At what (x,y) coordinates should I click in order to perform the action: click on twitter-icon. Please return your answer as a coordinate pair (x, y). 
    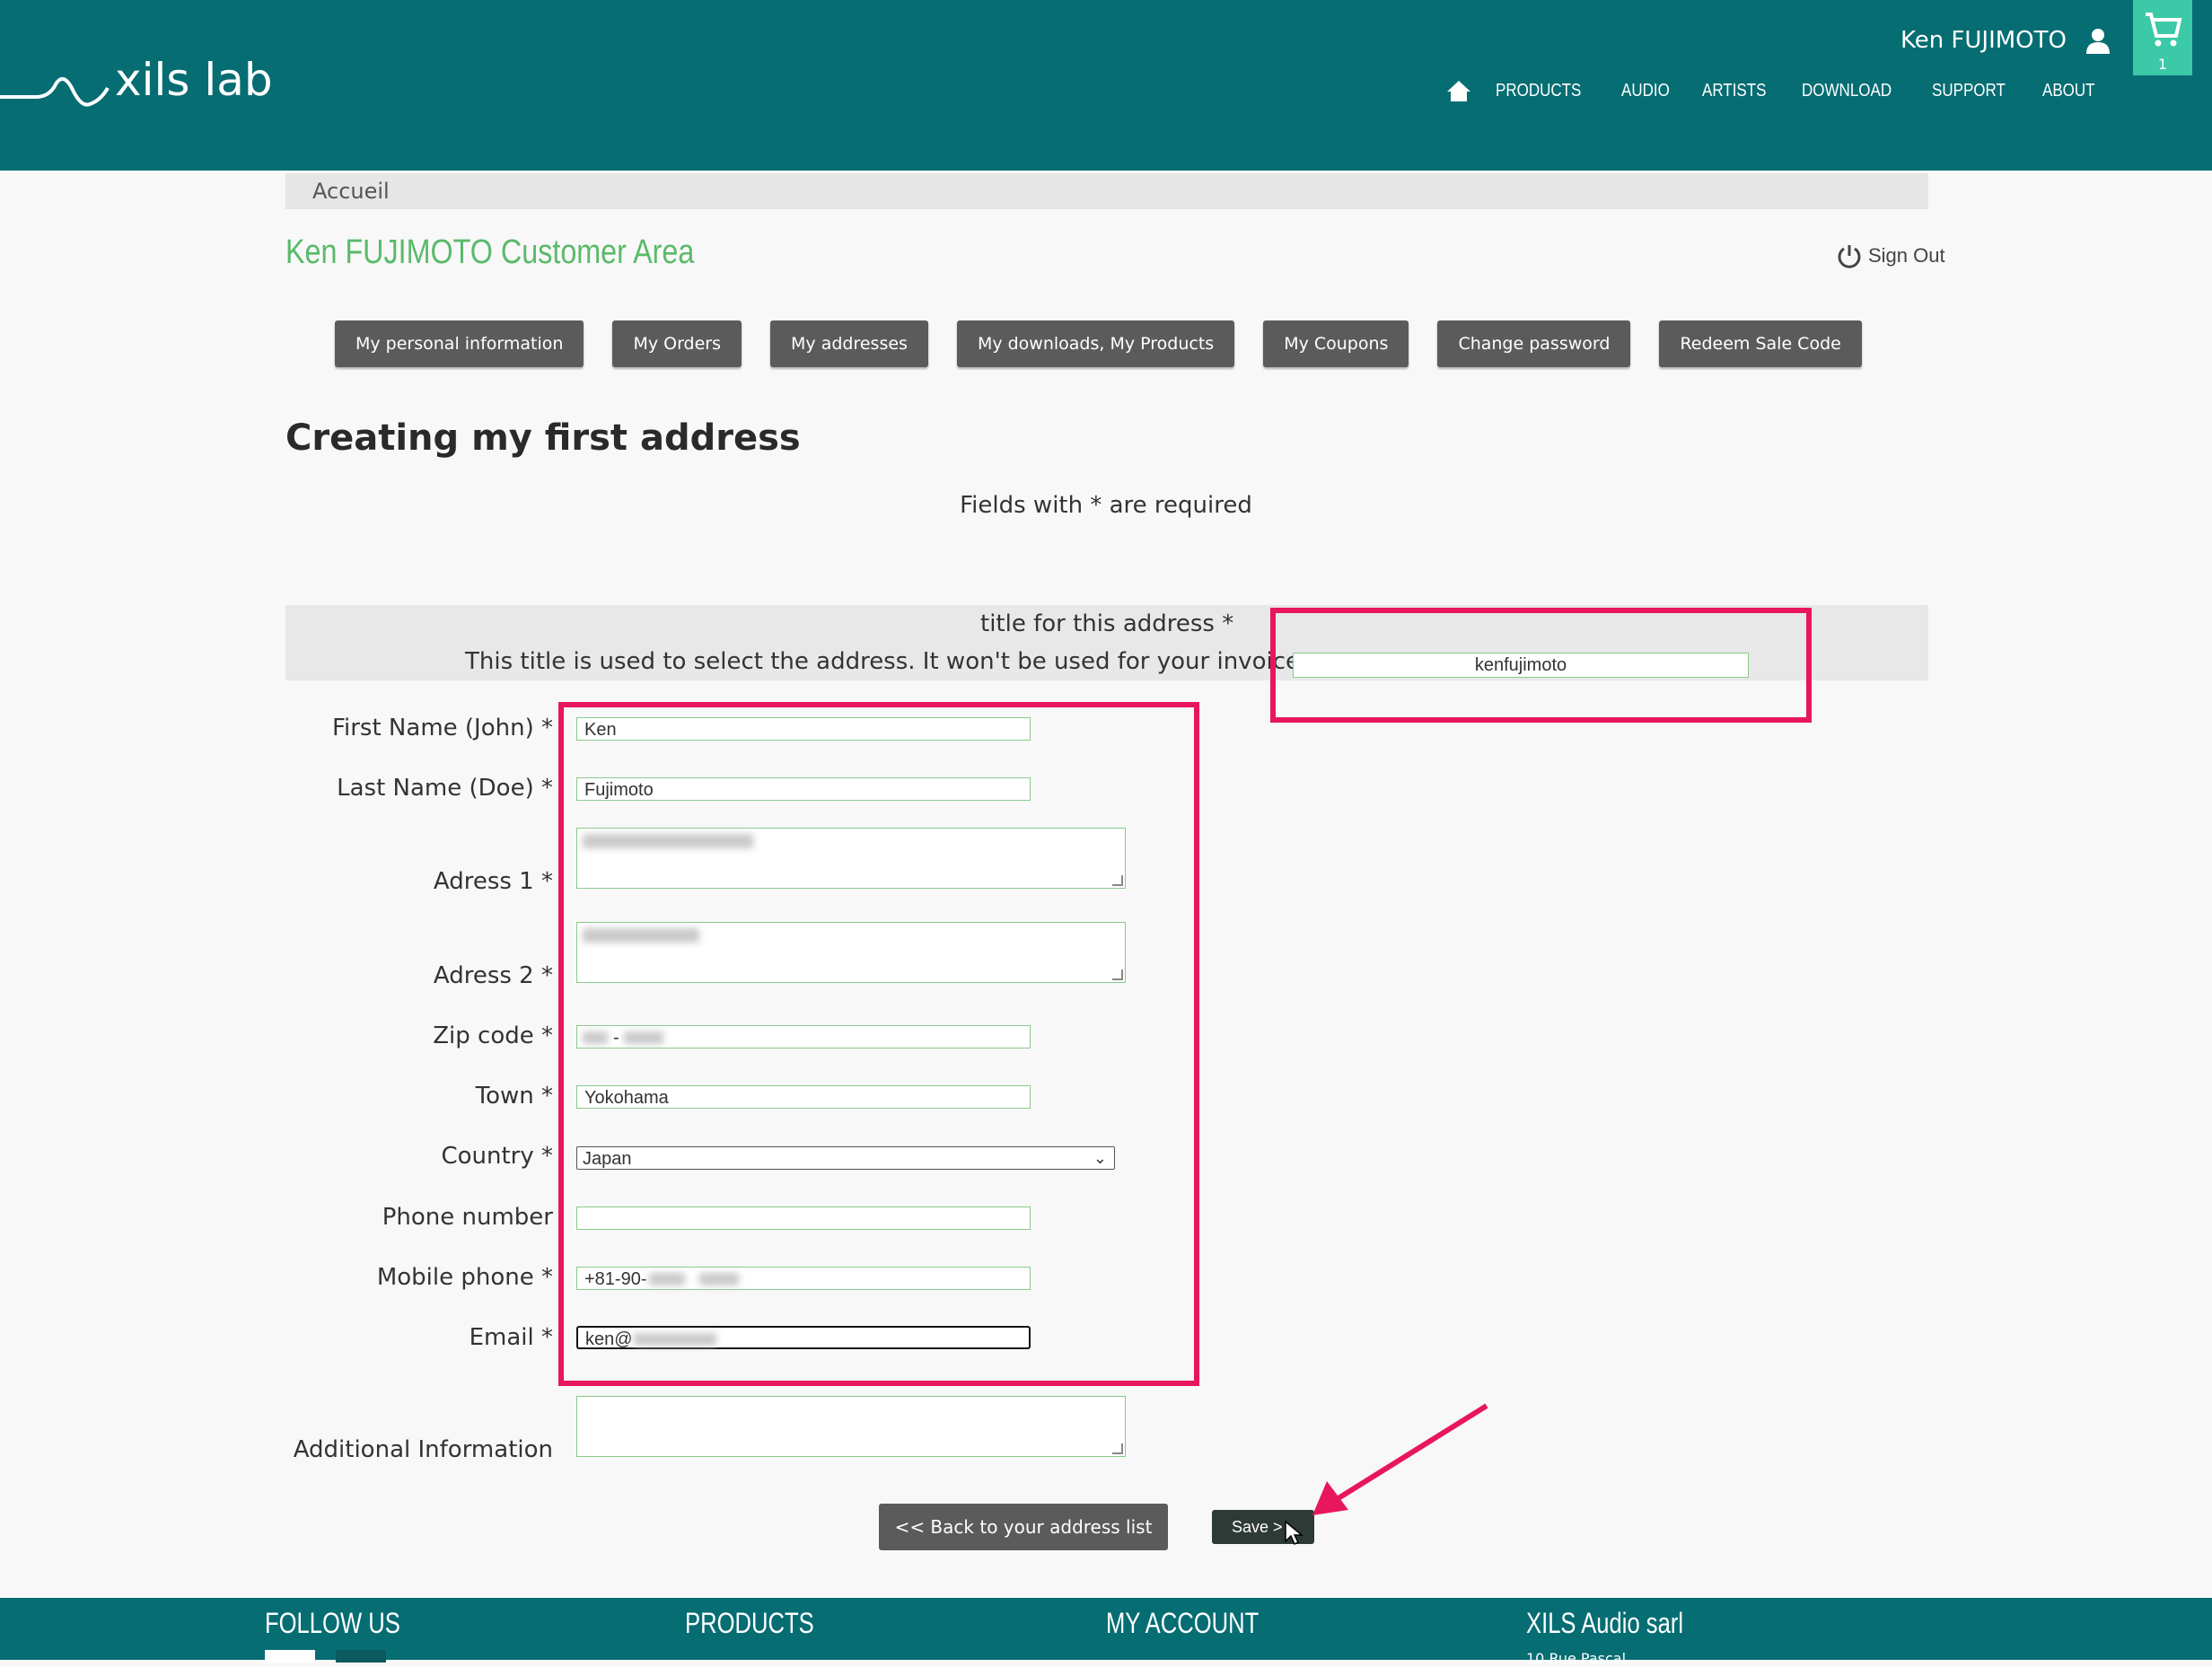
    Looking at the image, I should click on (361, 1656).